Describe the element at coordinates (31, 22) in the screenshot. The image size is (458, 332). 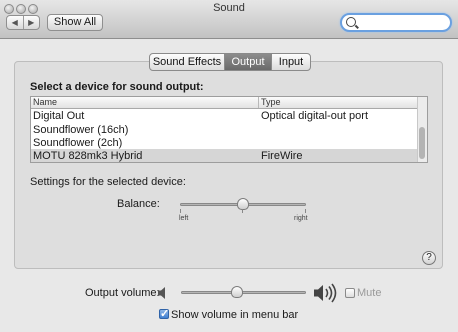
I see `forward-arrow-icon: ▶` at that location.